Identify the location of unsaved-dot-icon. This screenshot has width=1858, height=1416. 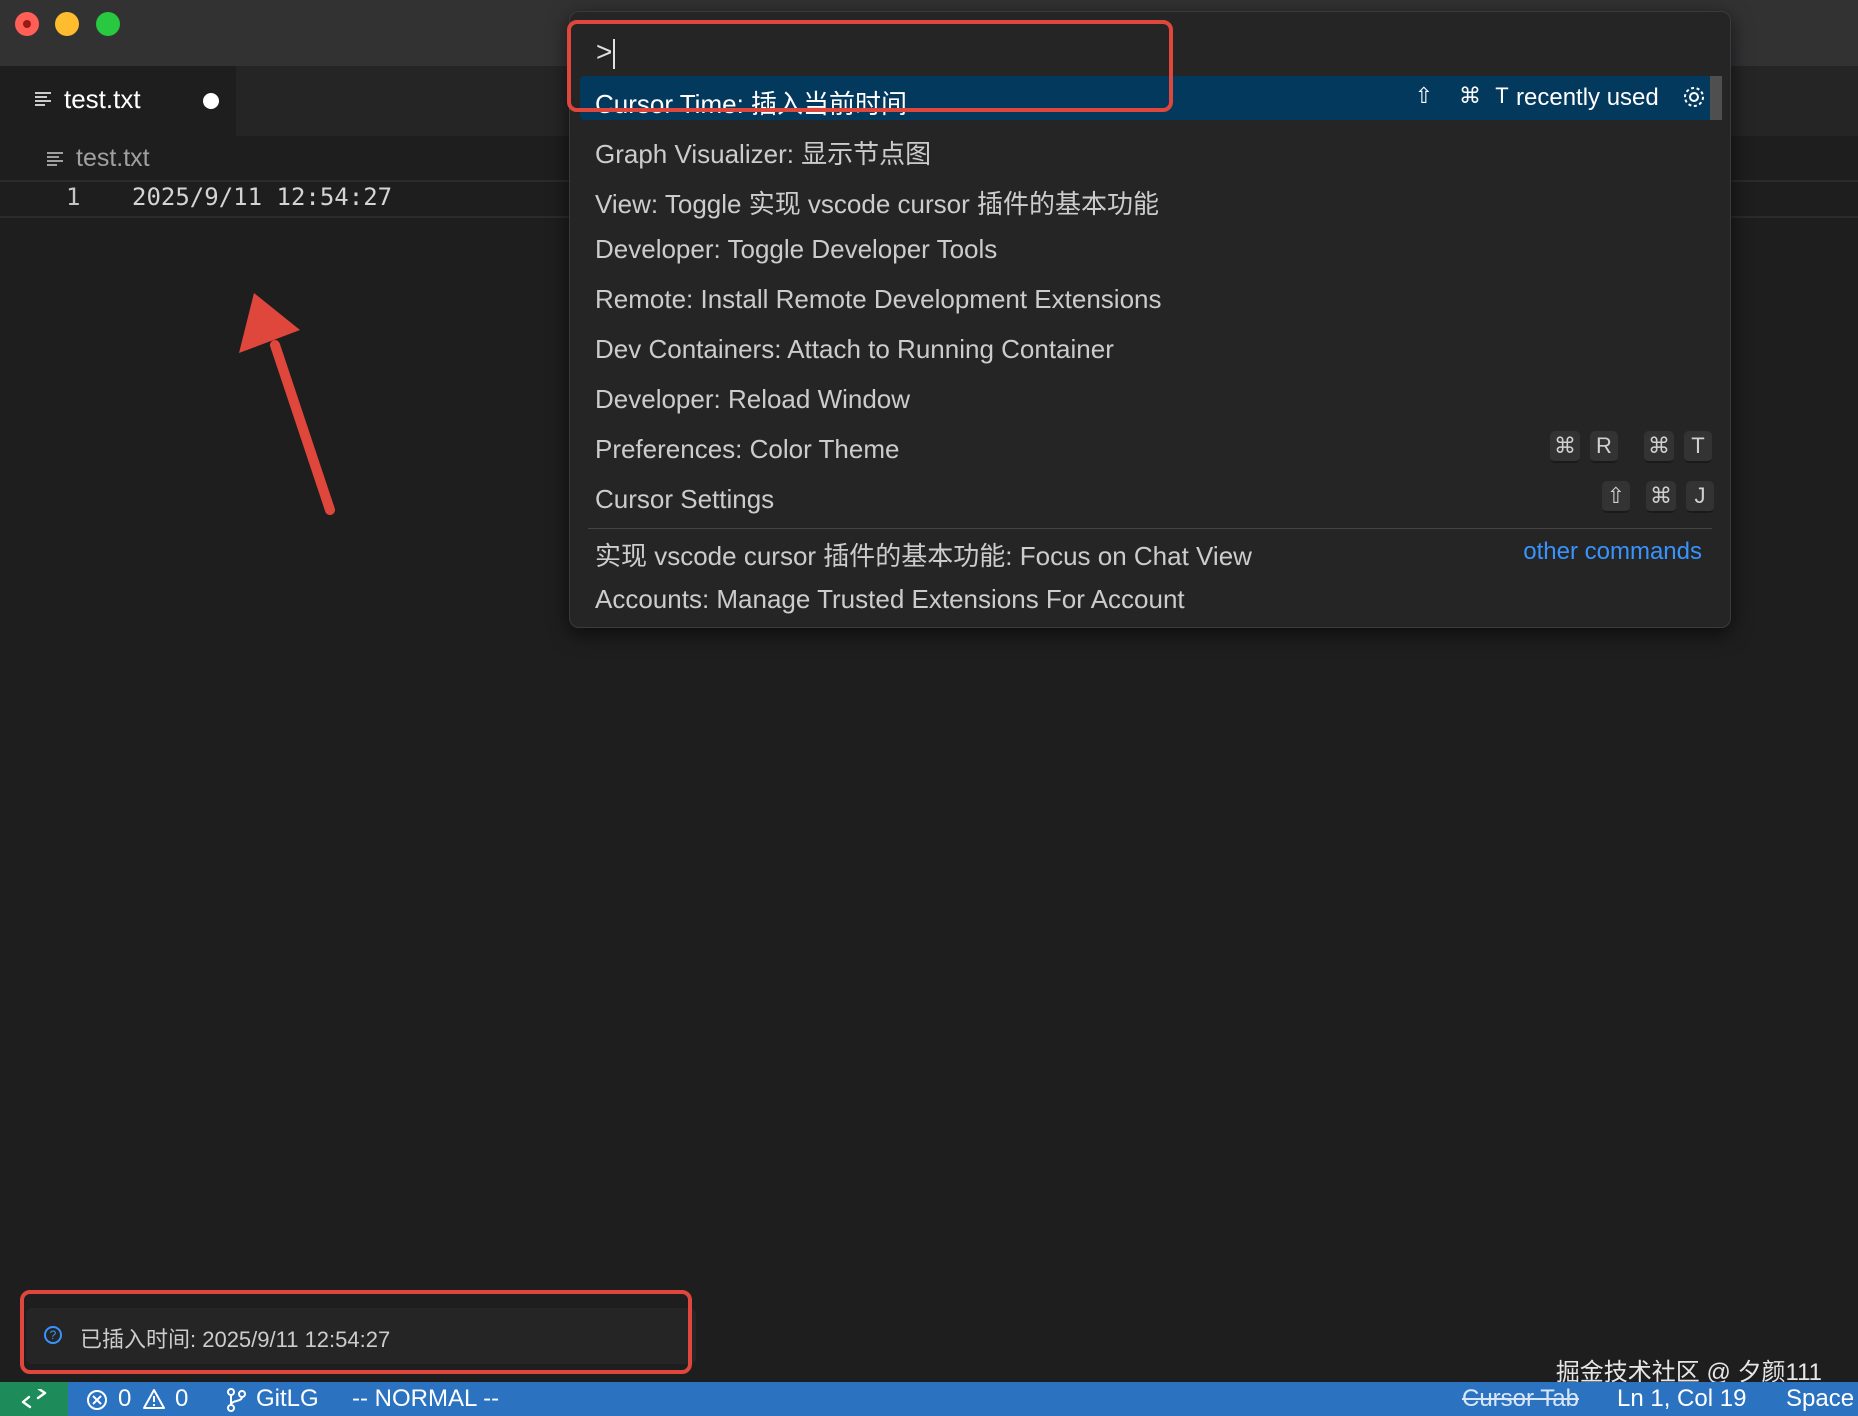
(211, 101).